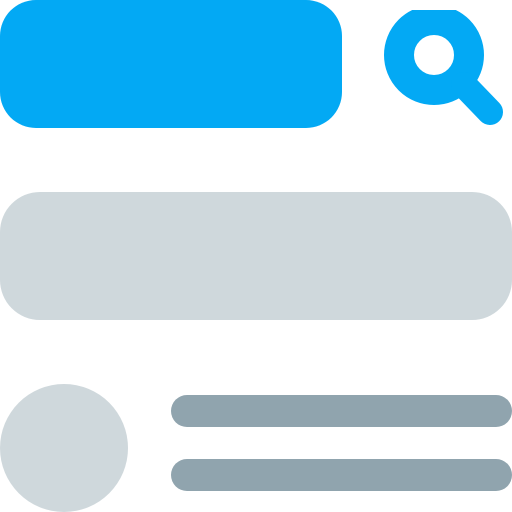 The image size is (512, 512). What do you see at coordinates (443, 67) in the screenshot?
I see `search-icon` at bounding box center [443, 67].